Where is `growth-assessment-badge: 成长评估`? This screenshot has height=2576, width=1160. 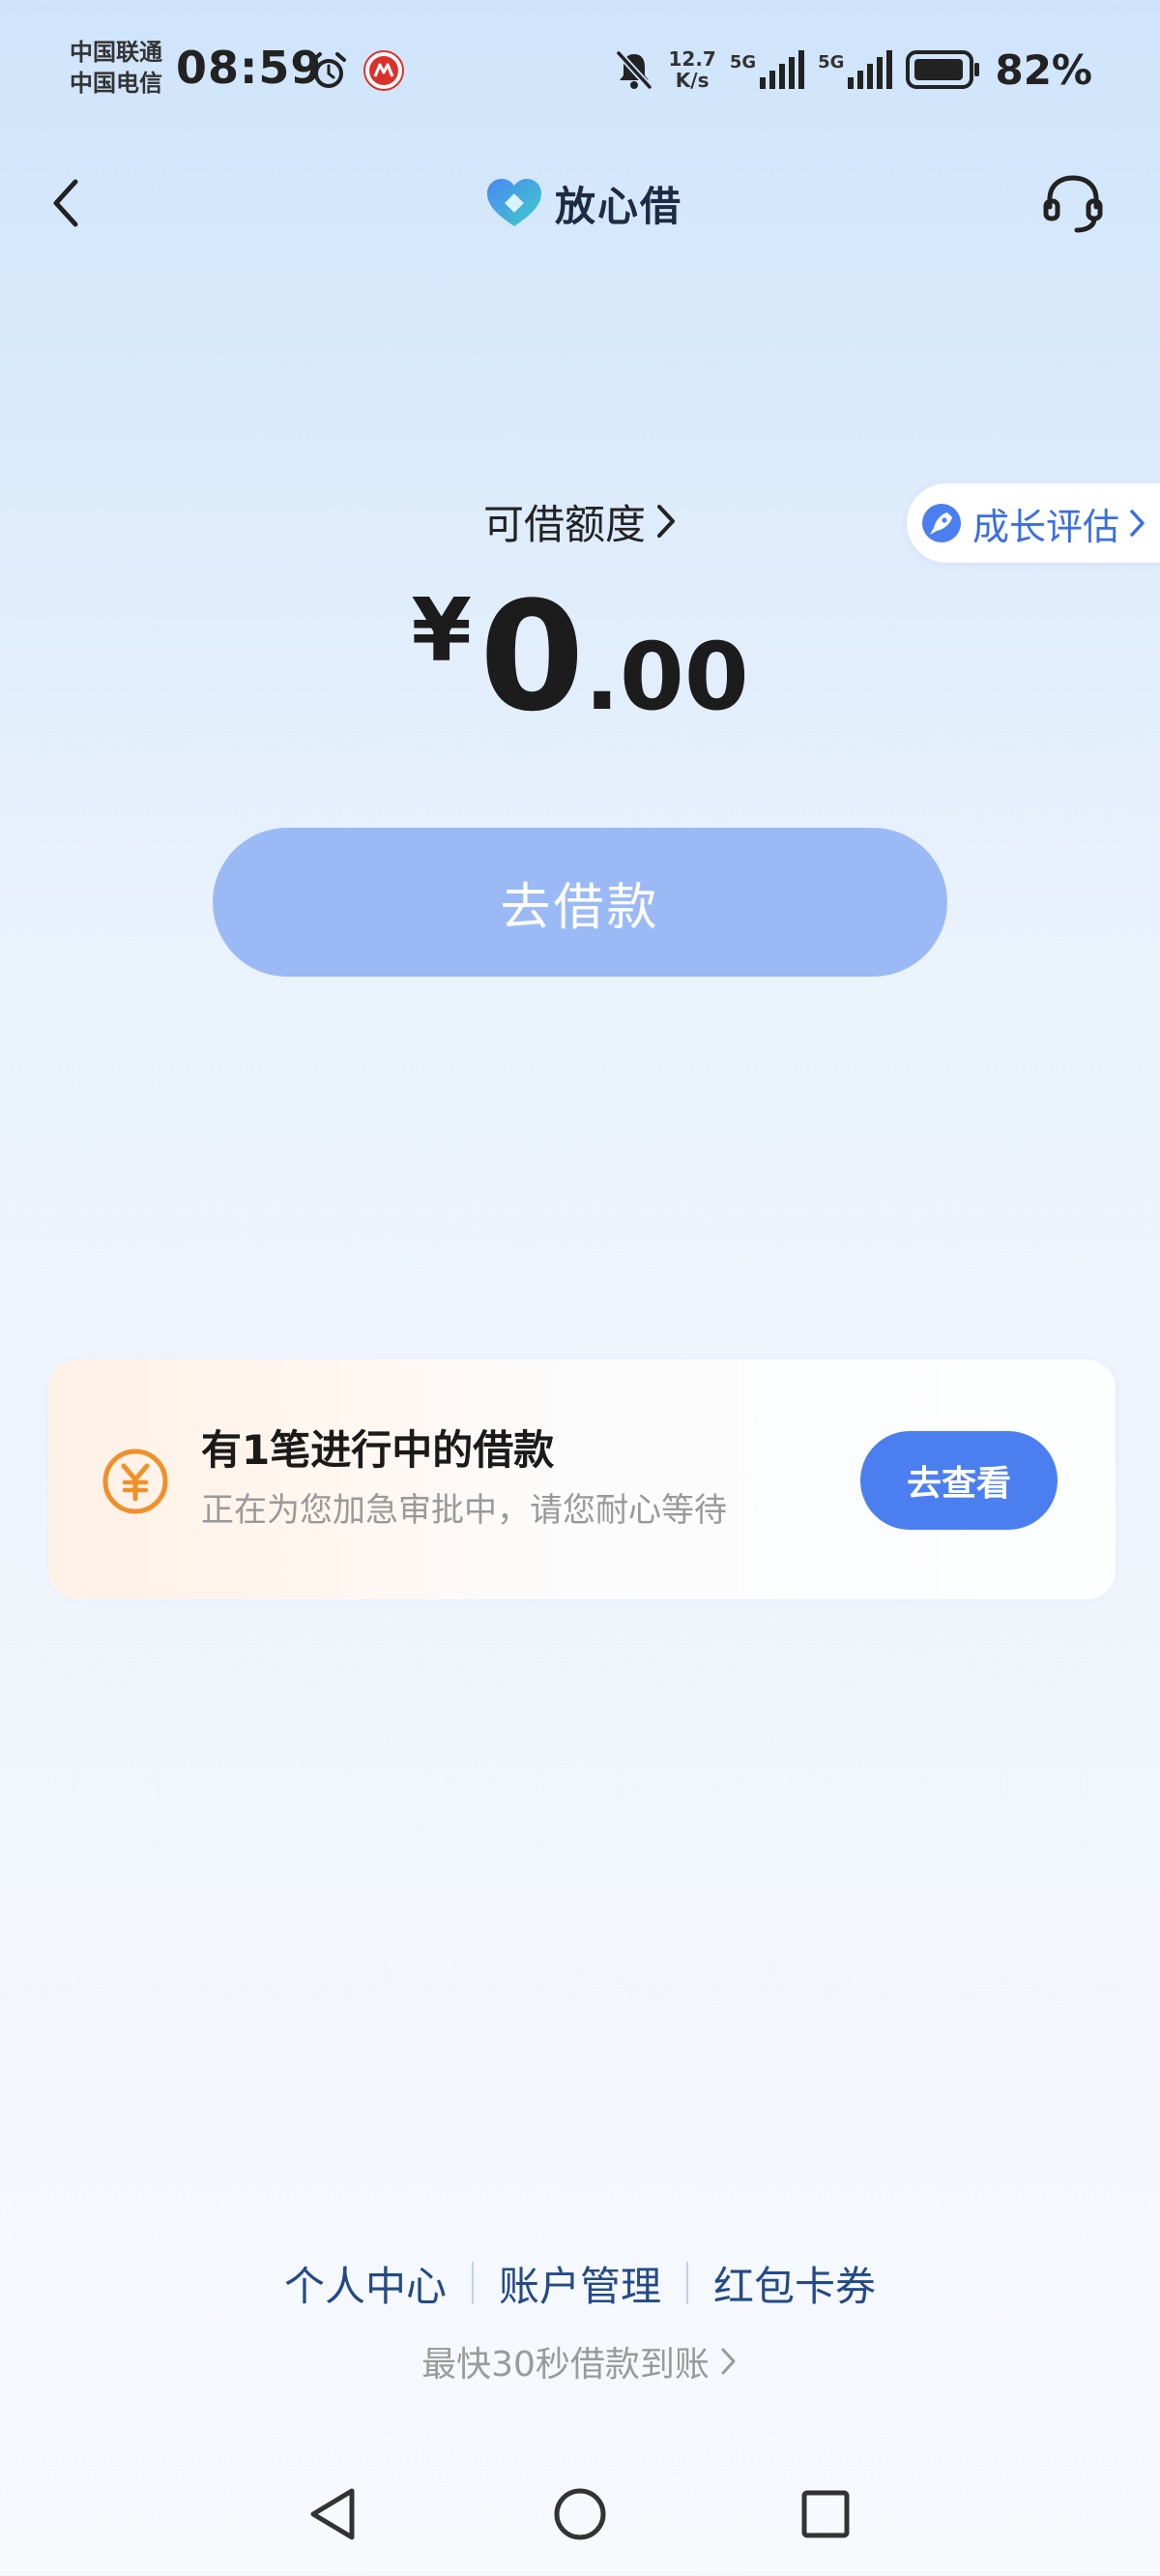 growth-assessment-badge: 成长评估 is located at coordinates (1033, 523).